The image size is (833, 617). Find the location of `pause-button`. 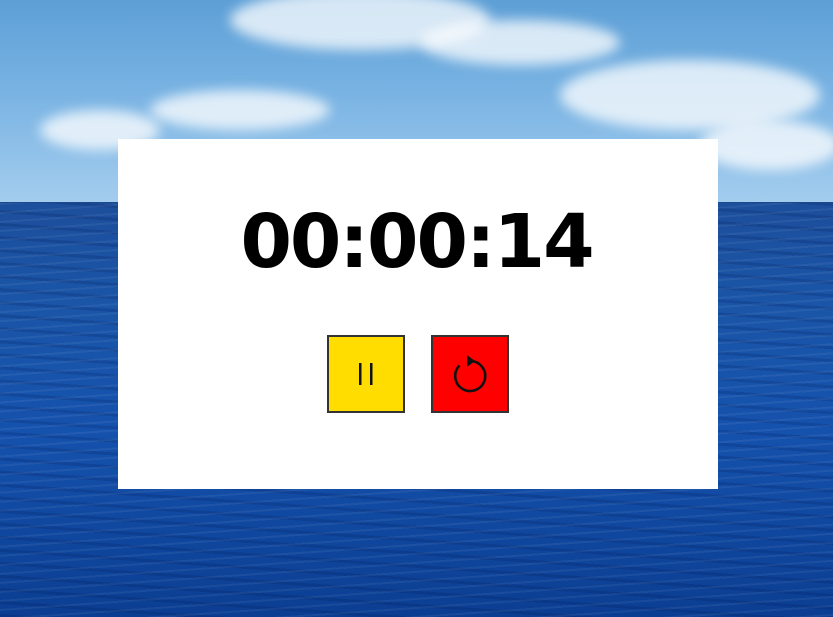

pause-button is located at coordinates (366, 374).